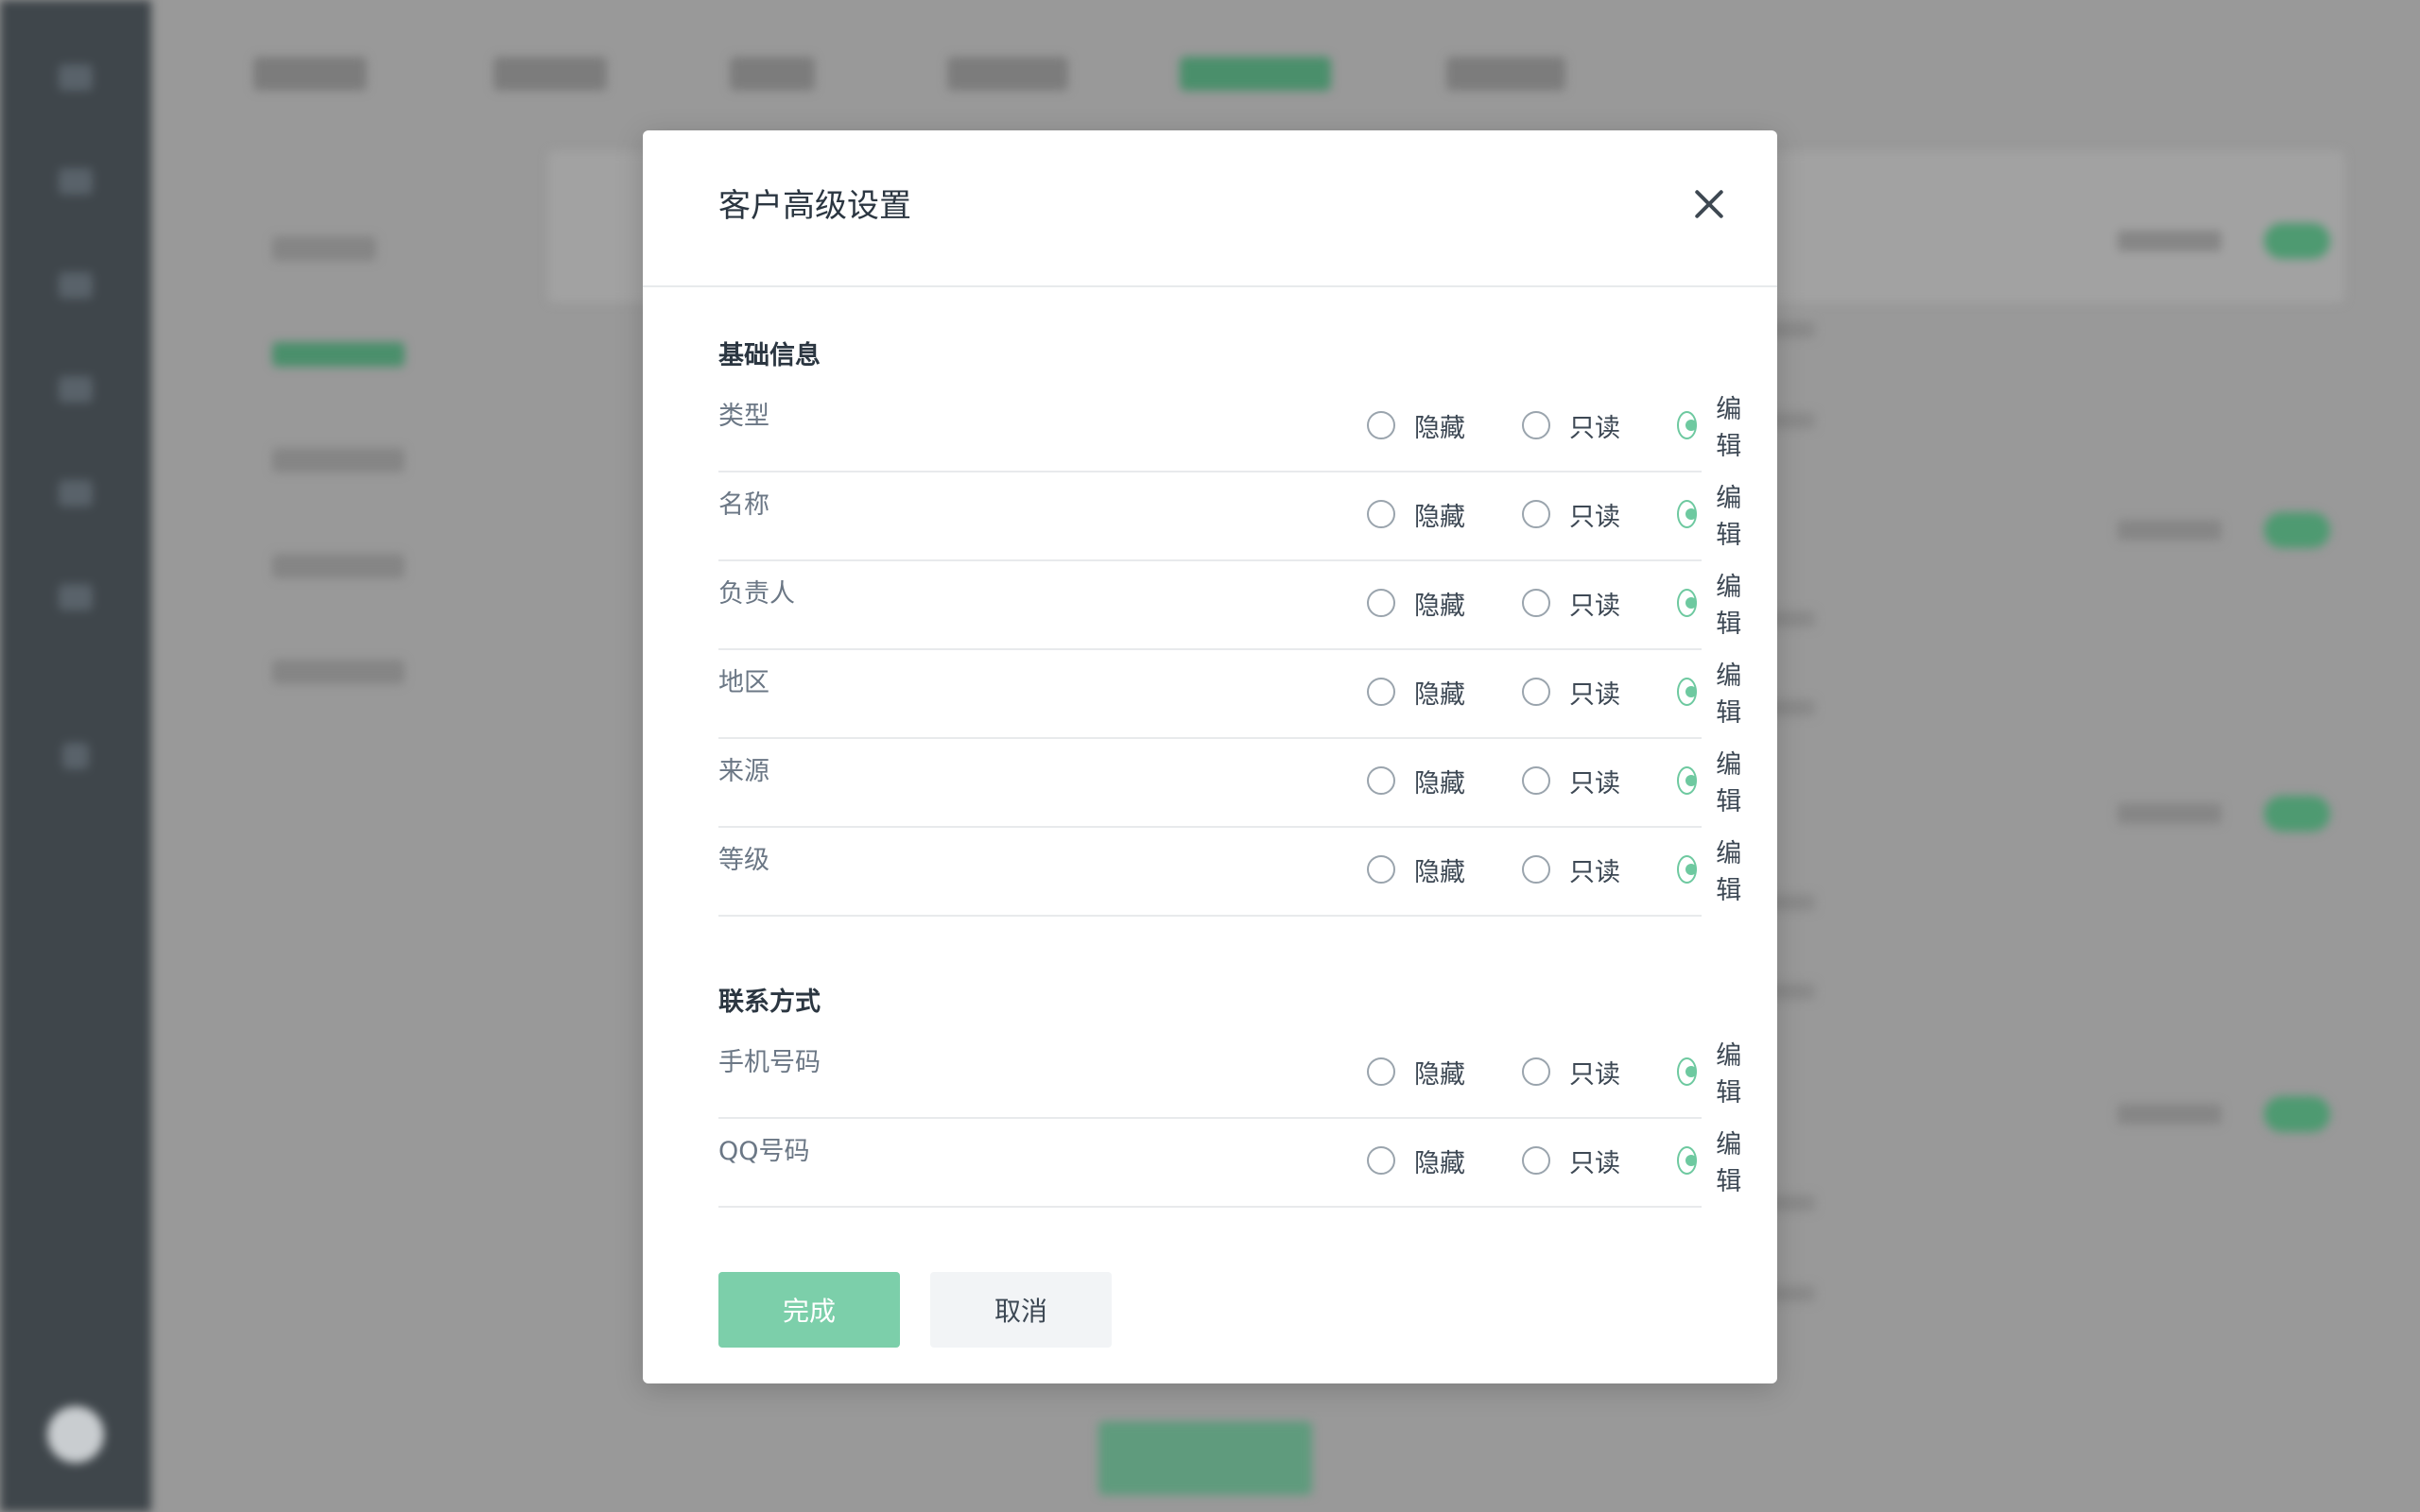 The image size is (2420, 1512). I want to click on field-label: 名称, so click(743, 505).